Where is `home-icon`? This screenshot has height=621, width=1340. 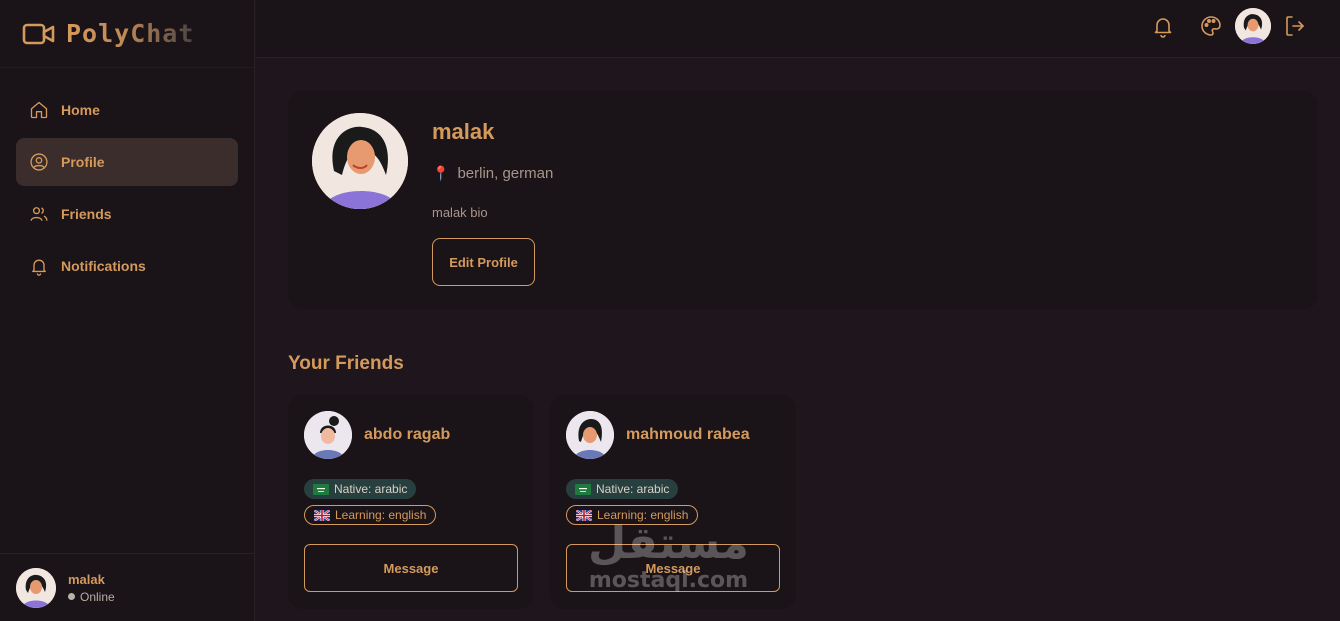
home-icon is located at coordinates (39, 110).